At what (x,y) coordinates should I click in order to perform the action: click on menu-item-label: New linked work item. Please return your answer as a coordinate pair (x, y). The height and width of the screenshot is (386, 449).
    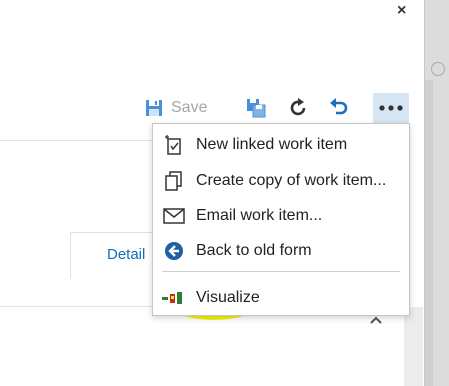
    Looking at the image, I should click on (272, 144).